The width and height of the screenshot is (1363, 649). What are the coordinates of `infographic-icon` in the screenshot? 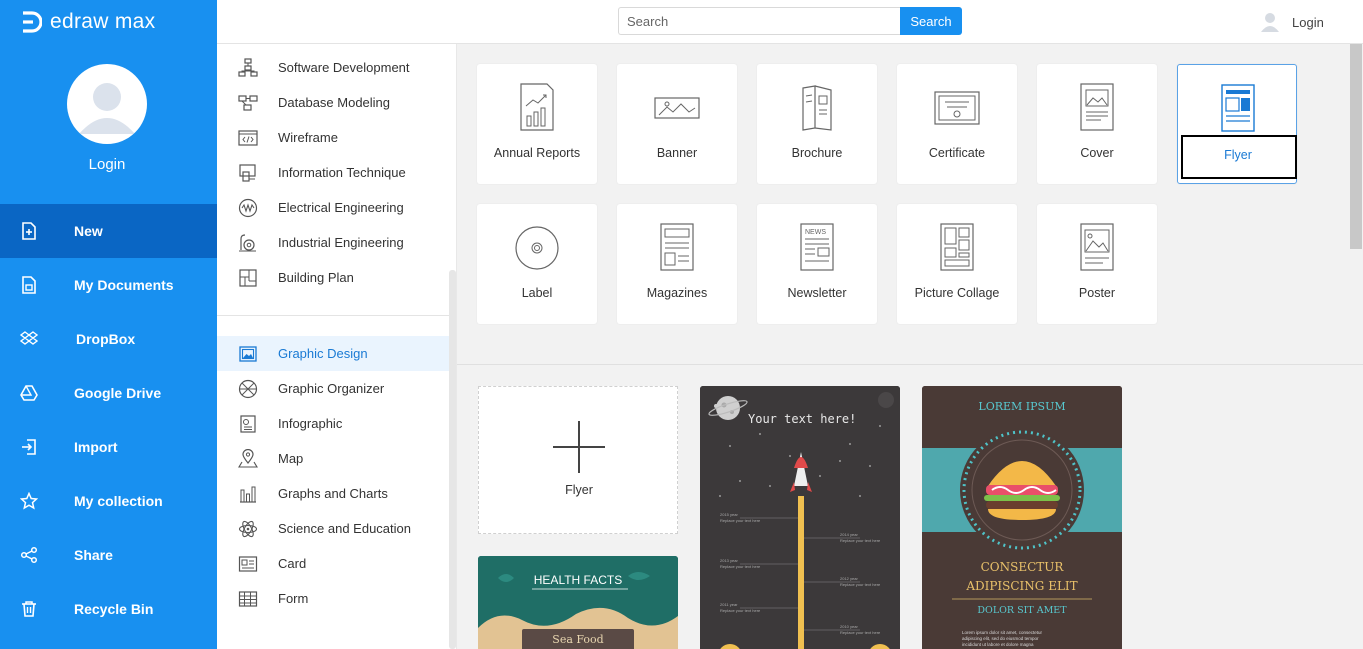 It's located at (247, 424).